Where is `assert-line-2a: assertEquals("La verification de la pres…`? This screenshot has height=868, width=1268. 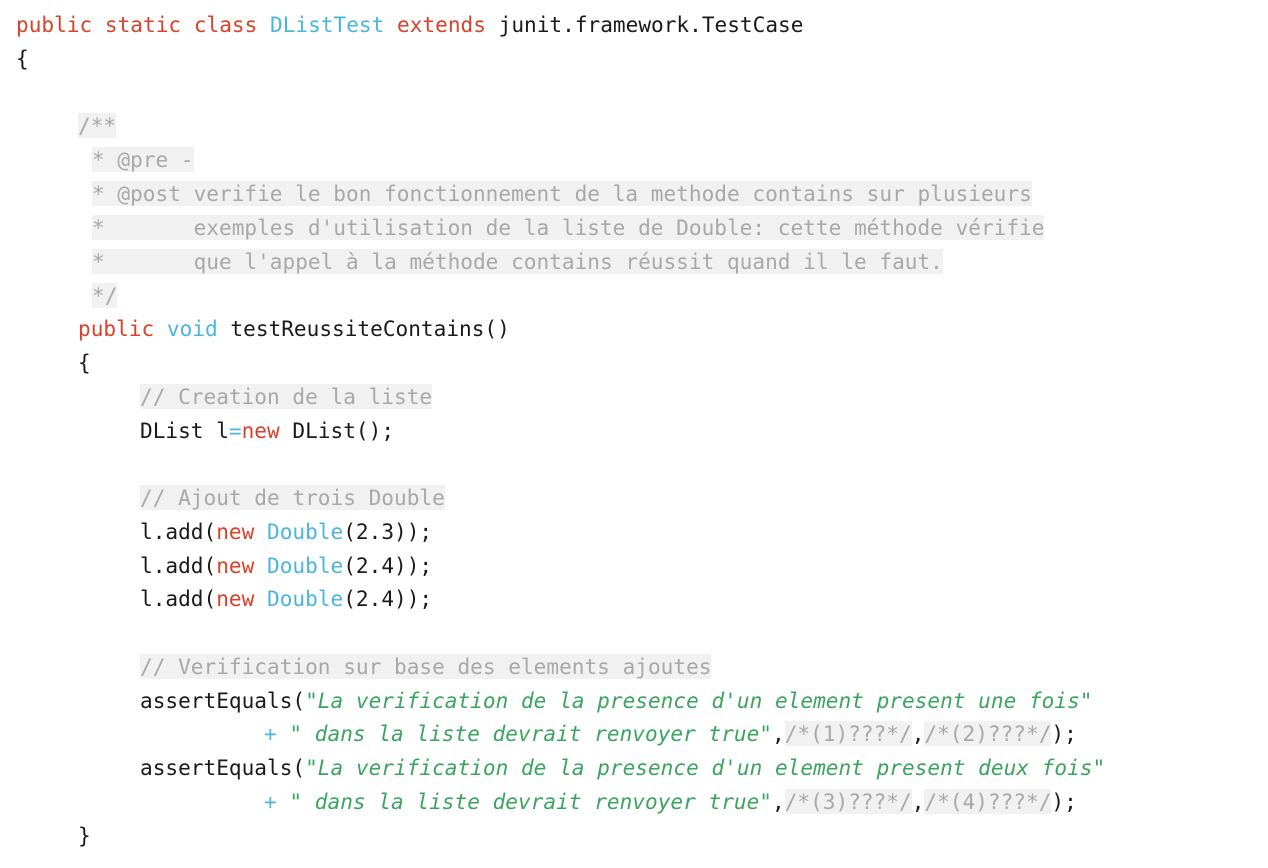 assert-line-2a: assertEquals("La verification de la pres… is located at coordinates (623, 767).